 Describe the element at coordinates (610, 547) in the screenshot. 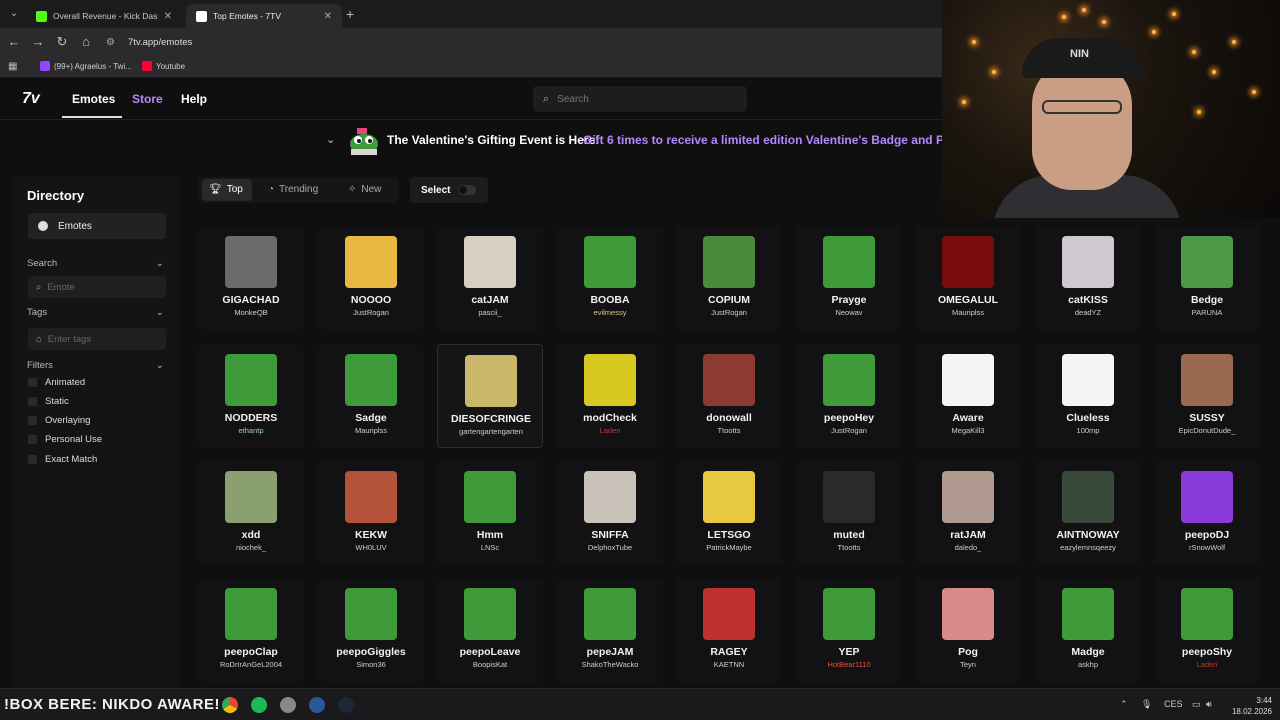

I see `emote-owner: DelphoxTube` at that location.